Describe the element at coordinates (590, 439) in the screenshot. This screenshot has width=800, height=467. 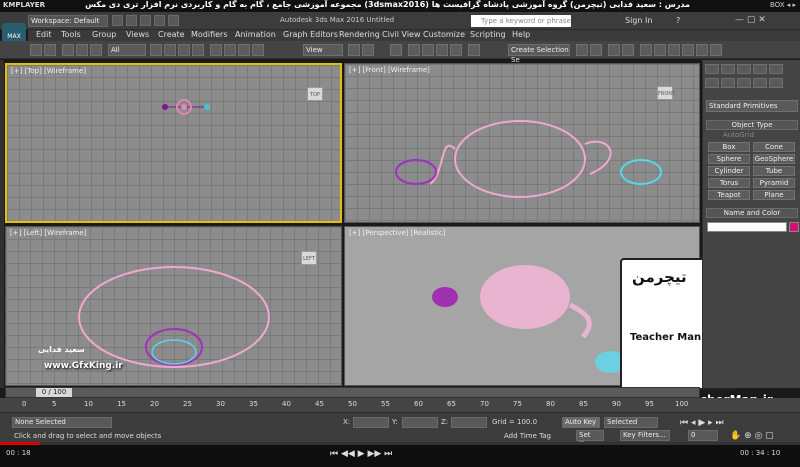
I see `set-key-button: Set Key` at that location.